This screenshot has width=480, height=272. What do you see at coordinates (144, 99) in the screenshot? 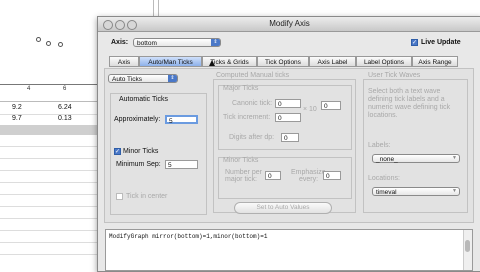
I see `automatic-ticks-title: Automatic Ticks` at bounding box center [144, 99].